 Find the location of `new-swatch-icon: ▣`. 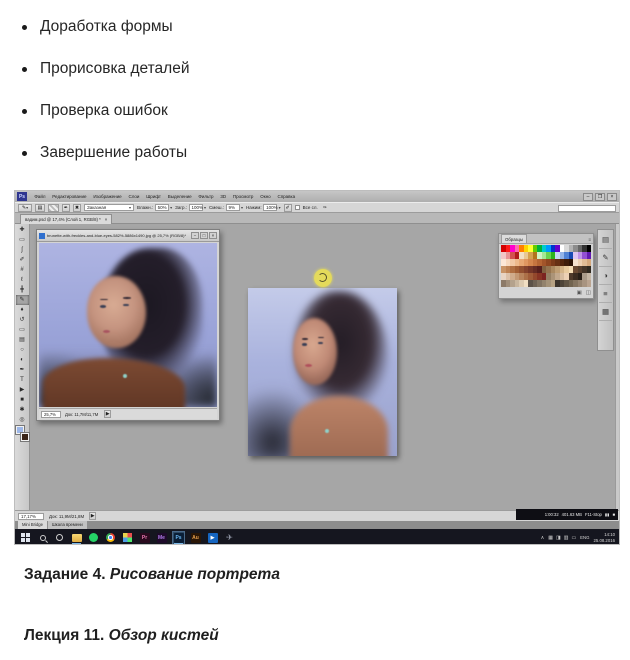

new-swatch-icon: ▣ is located at coordinates (579, 293).